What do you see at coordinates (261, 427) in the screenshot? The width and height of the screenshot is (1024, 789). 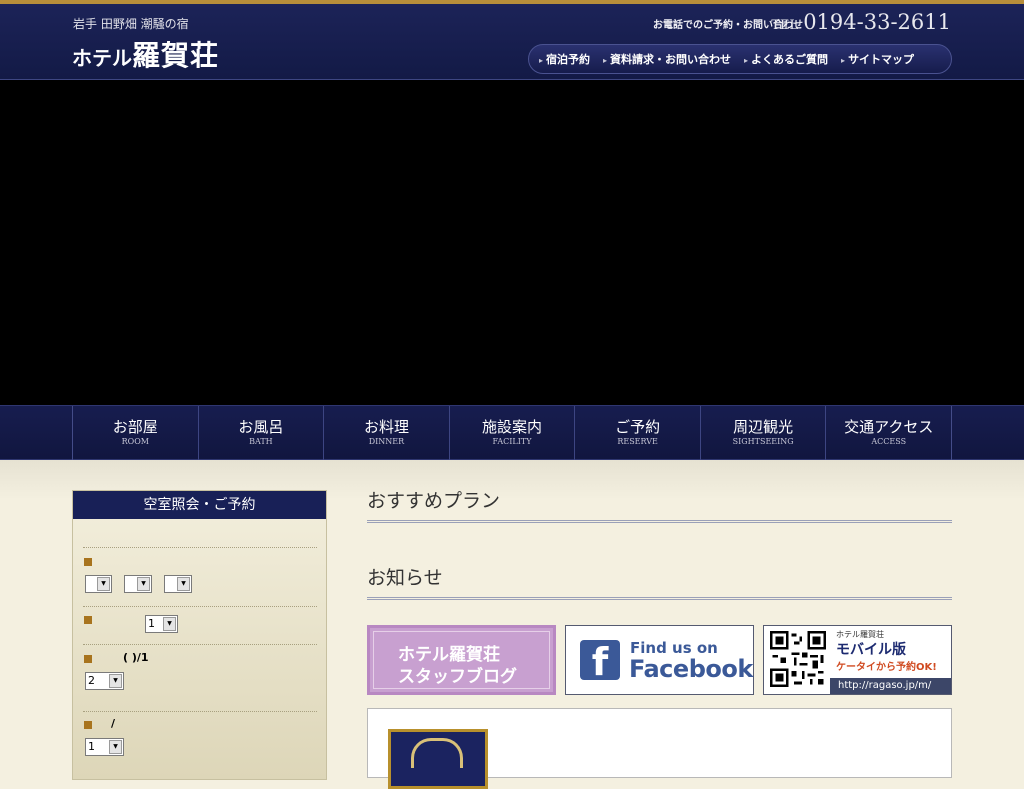 I see `nav-label-ja: お風呂` at bounding box center [261, 427].